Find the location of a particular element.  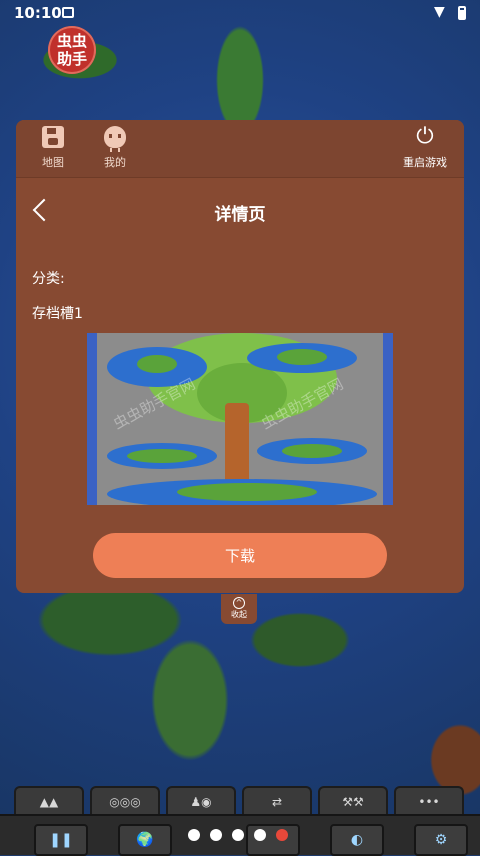

pause-button: ❚❚ is located at coordinates (61, 840).